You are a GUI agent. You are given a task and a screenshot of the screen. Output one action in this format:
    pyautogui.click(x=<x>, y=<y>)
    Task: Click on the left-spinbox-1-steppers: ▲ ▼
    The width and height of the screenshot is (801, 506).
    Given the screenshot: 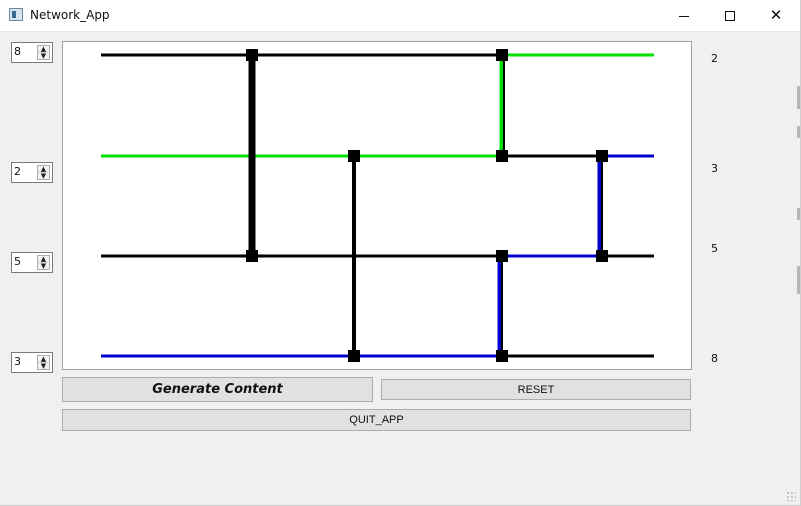 What is the action you would take?
    pyautogui.click(x=43, y=52)
    